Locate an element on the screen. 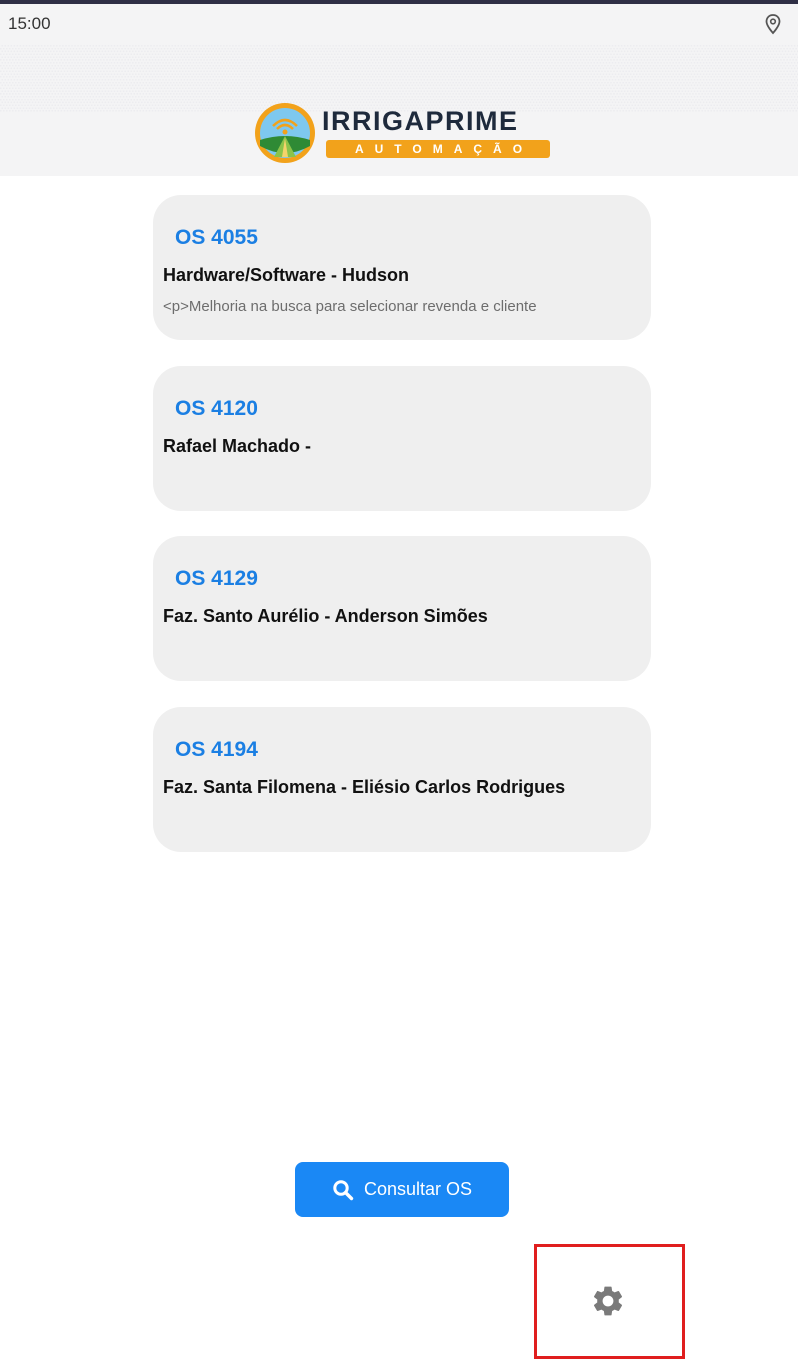 The width and height of the screenshot is (798, 1368). order-title: Rafael Machado - is located at coordinates (237, 446).